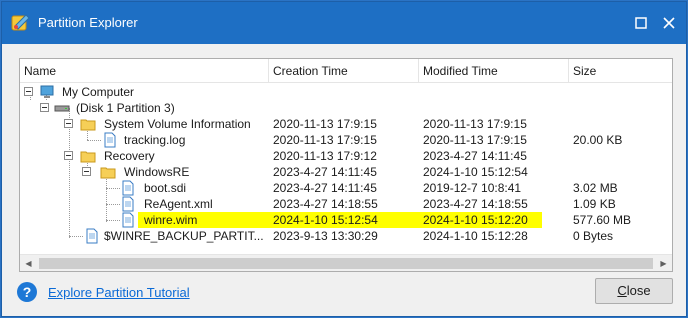  What do you see at coordinates (20, 22) in the screenshot?
I see `partition-wizard-app-icon` at bounding box center [20, 22].